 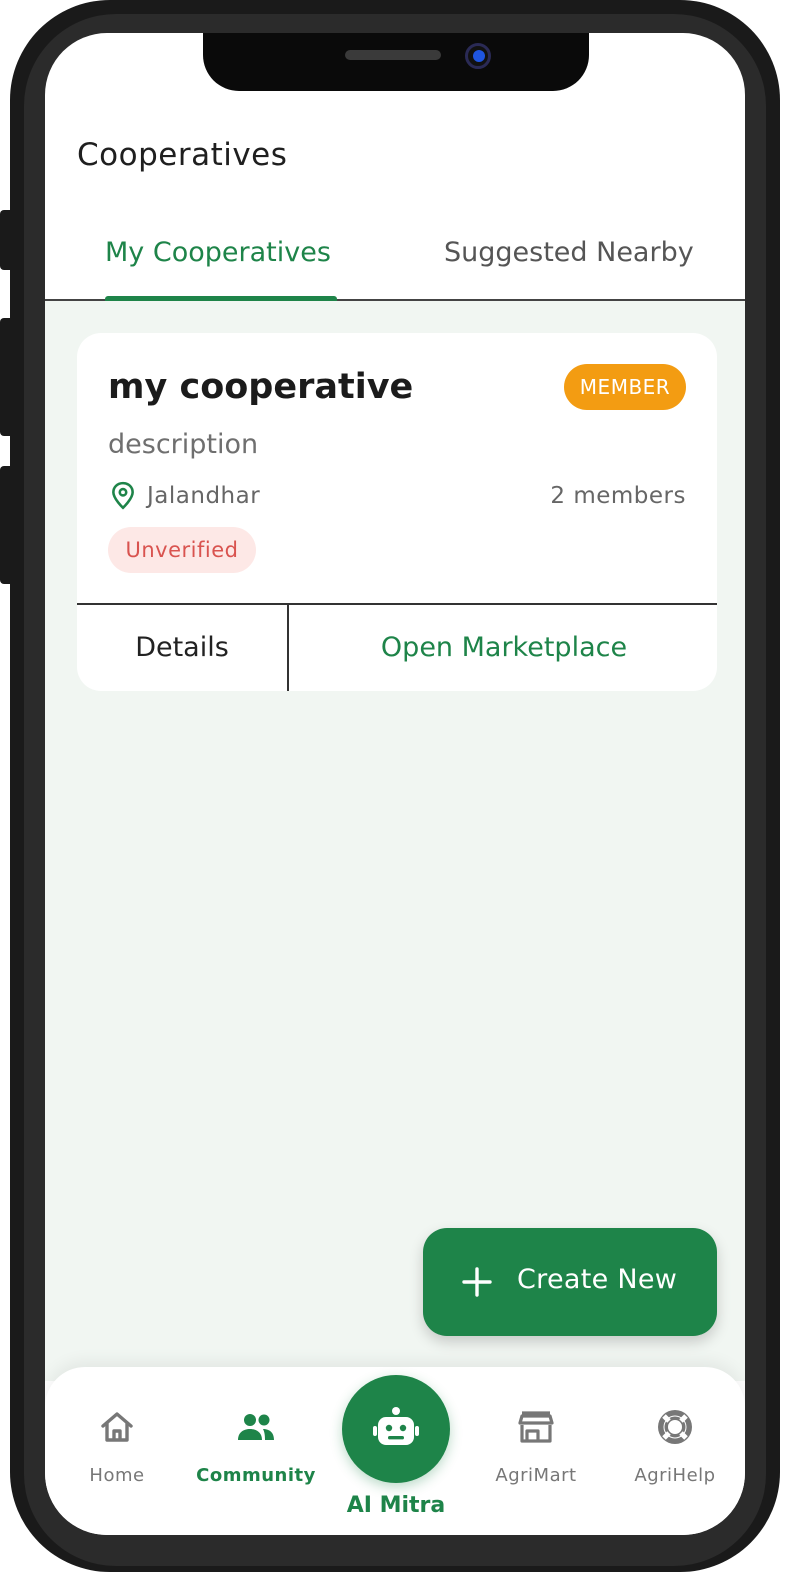 What do you see at coordinates (675, 1427) in the screenshot?
I see `lifebuoy-icon` at bounding box center [675, 1427].